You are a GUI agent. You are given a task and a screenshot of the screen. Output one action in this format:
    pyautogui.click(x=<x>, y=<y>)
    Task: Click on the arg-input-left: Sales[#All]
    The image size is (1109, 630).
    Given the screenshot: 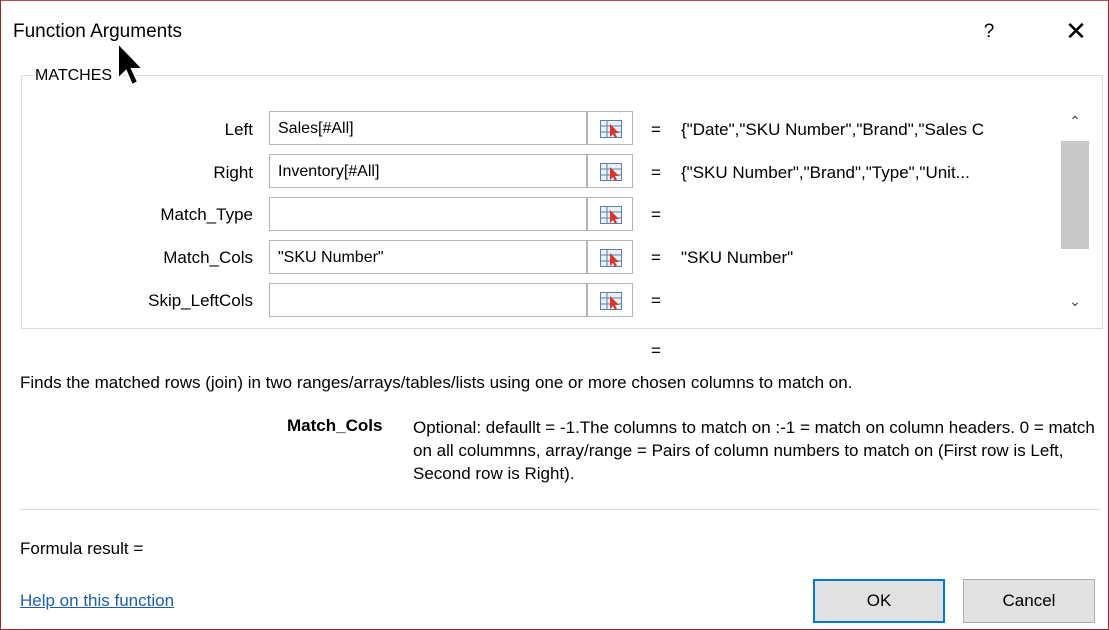 What is the action you would take?
    pyautogui.click(x=428, y=128)
    